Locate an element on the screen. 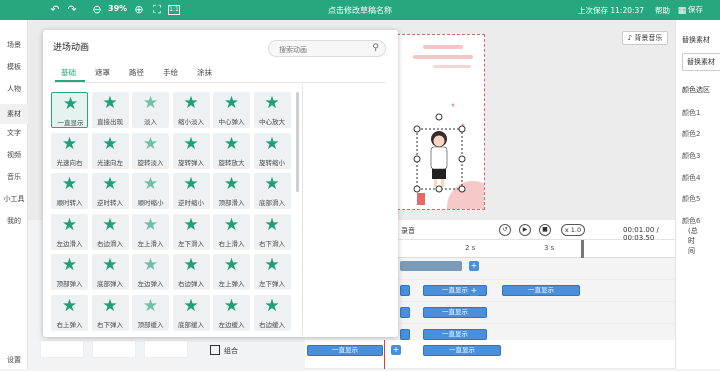 The image size is (720, 371). animation-option-label: 淡入 is located at coordinates (150, 122).